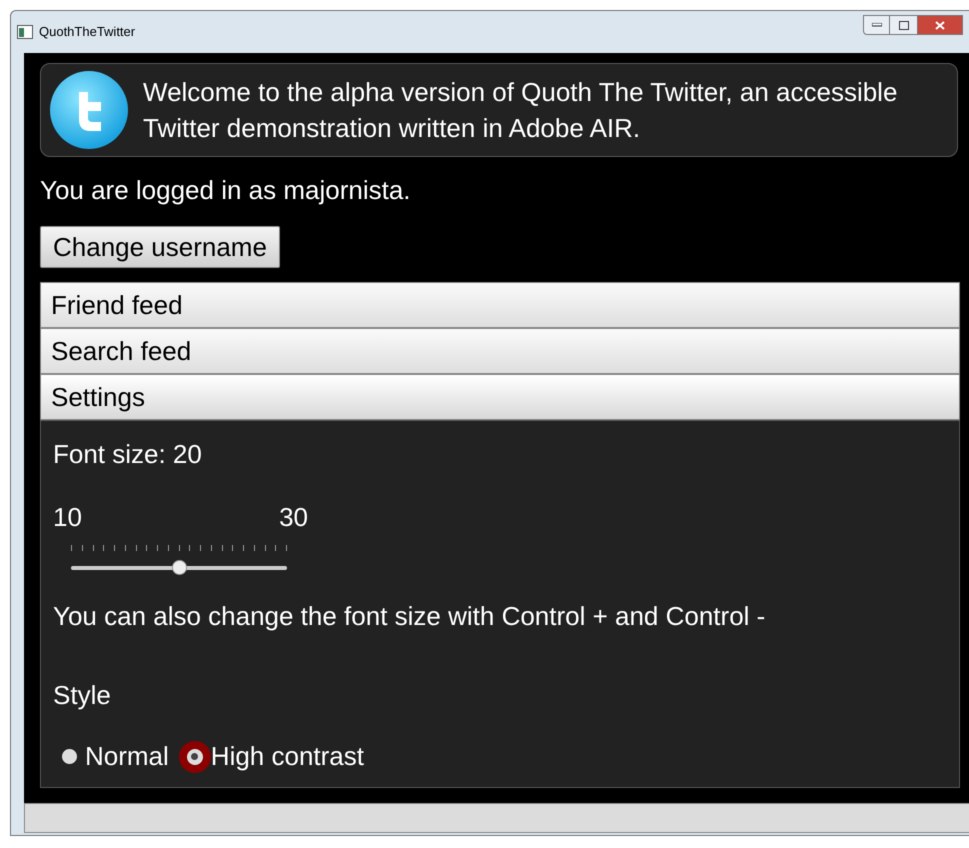  What do you see at coordinates (271, 756) in the screenshot?
I see `radio-option: High contrast` at bounding box center [271, 756].